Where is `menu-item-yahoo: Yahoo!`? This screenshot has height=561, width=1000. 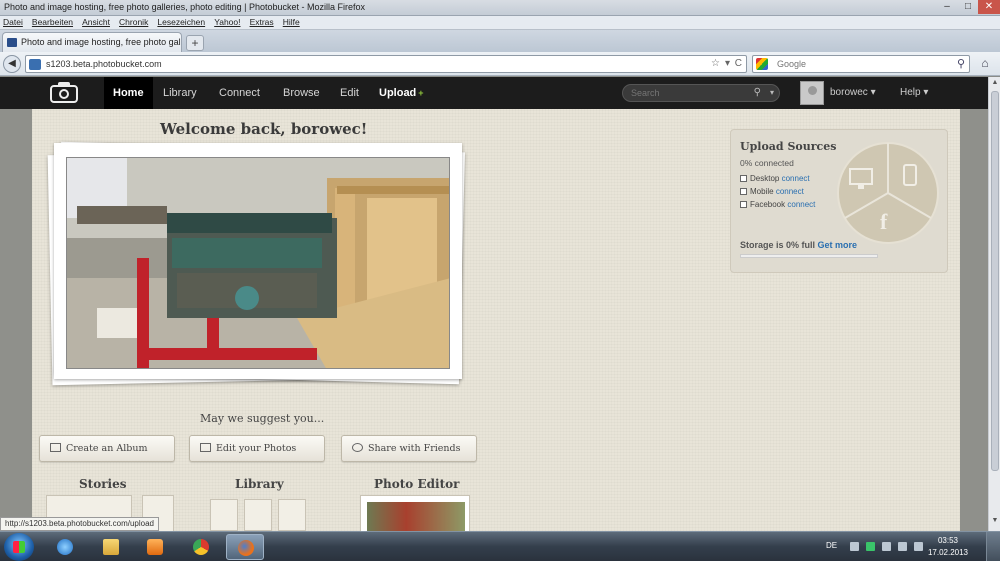 menu-item-yahoo: Yahoo! is located at coordinates (227, 22).